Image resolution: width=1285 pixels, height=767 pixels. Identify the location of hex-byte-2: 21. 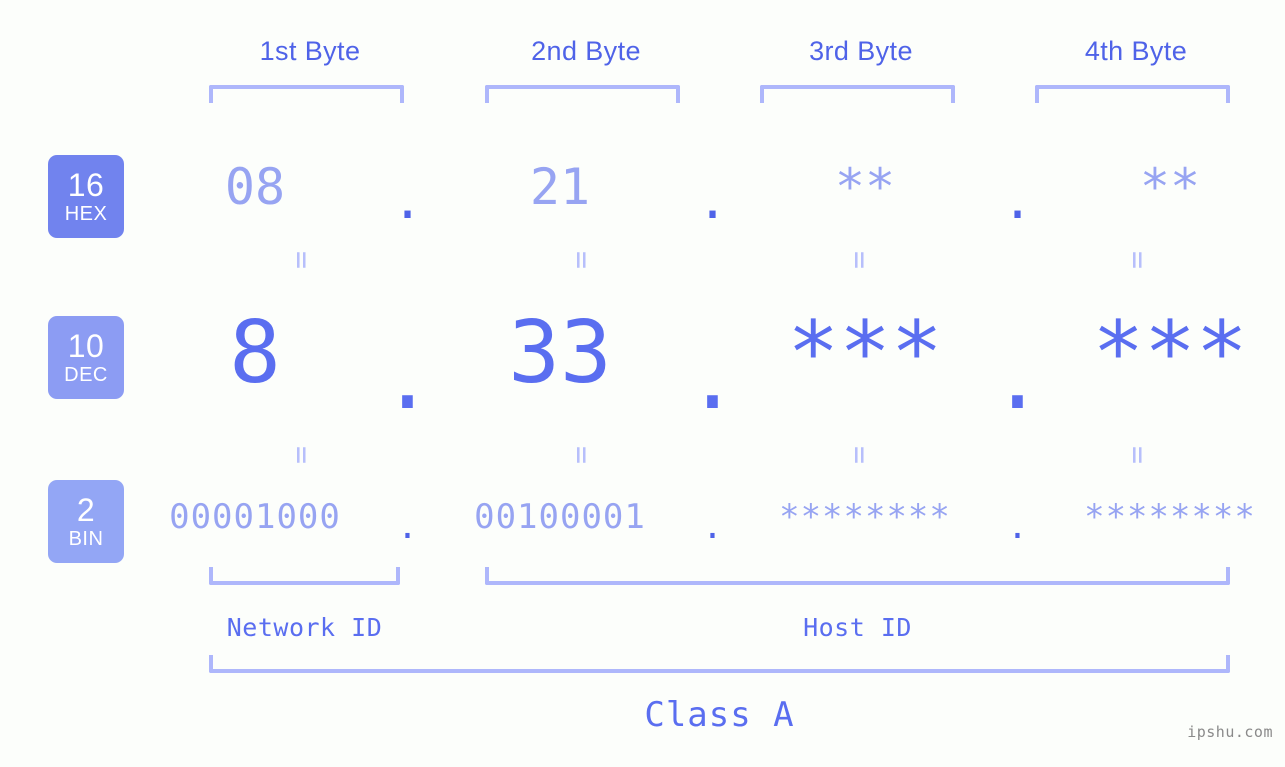
(560, 187).